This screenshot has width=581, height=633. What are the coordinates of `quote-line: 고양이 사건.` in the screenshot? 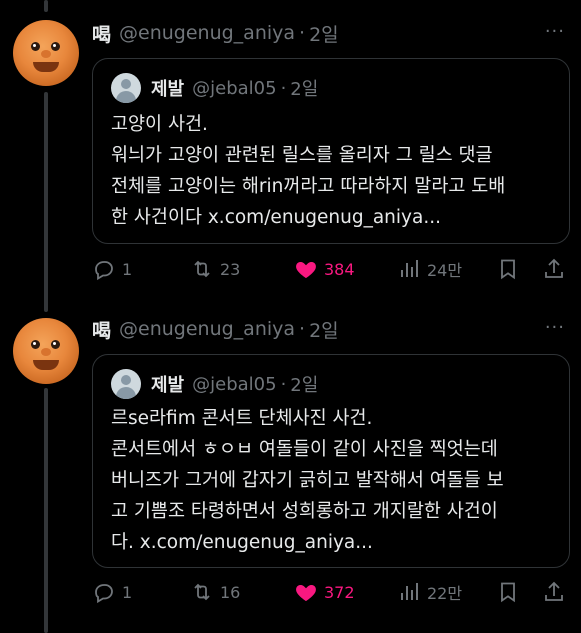 It's located at (159, 124).